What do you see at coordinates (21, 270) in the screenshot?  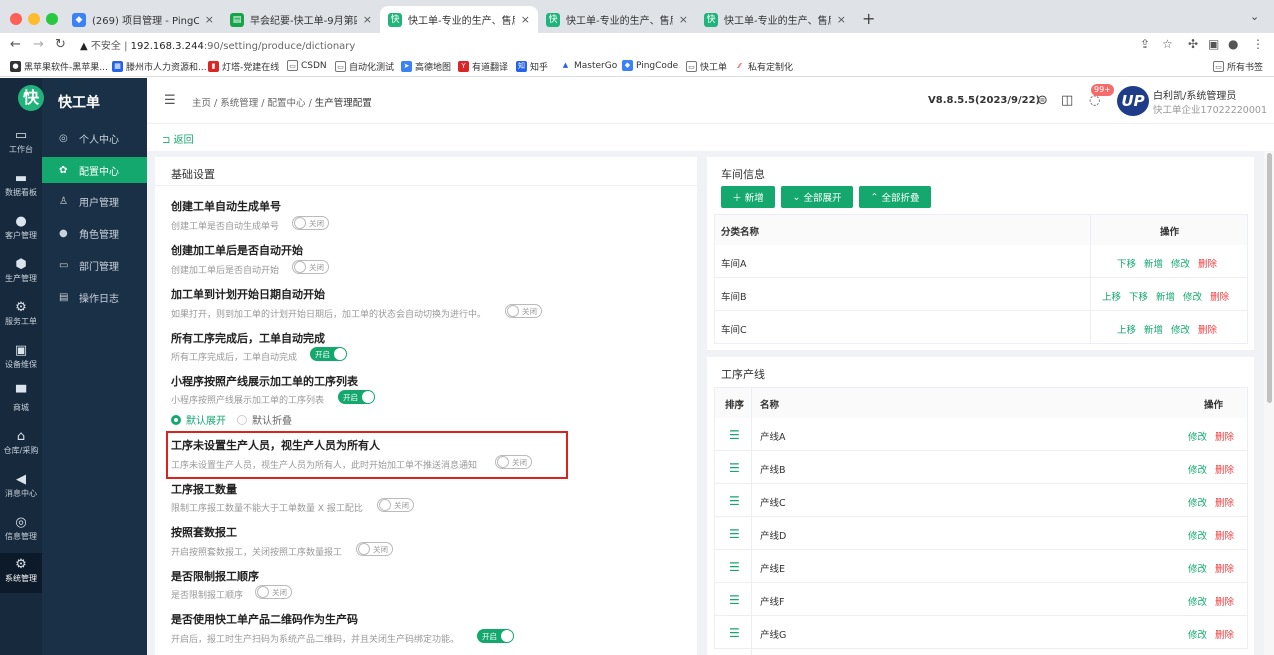 I see `nav-production: ⬢ 生产管理` at bounding box center [21, 270].